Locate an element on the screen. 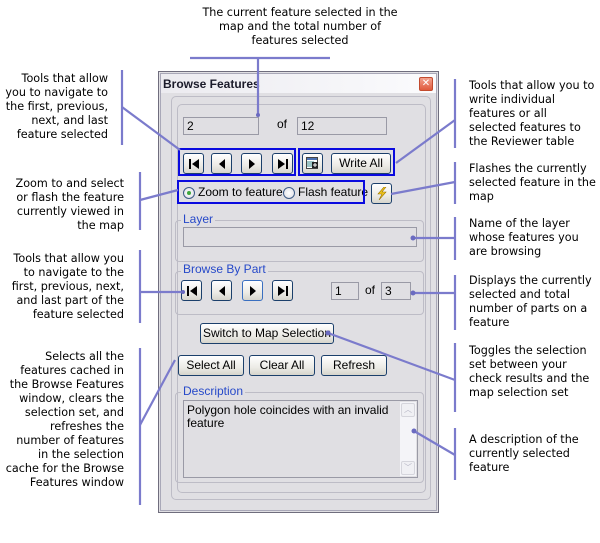 The image size is (600, 543). write-all-button: Write All is located at coordinates (361, 163).